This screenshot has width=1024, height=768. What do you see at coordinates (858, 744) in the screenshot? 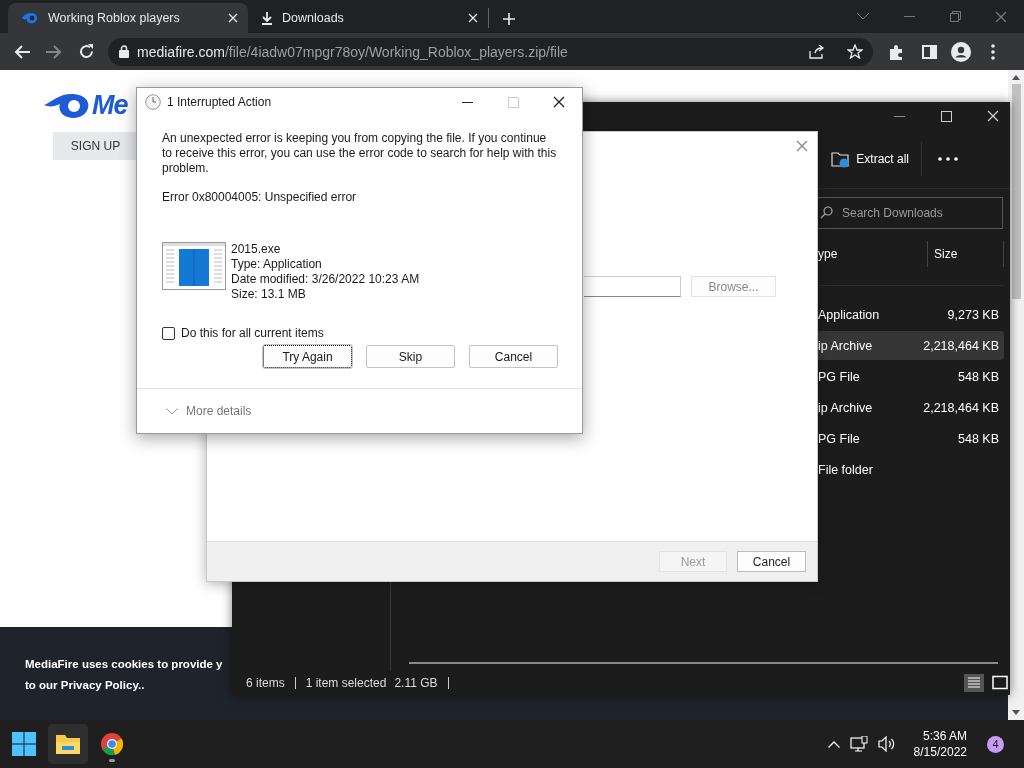
I see `monitor-icon` at bounding box center [858, 744].